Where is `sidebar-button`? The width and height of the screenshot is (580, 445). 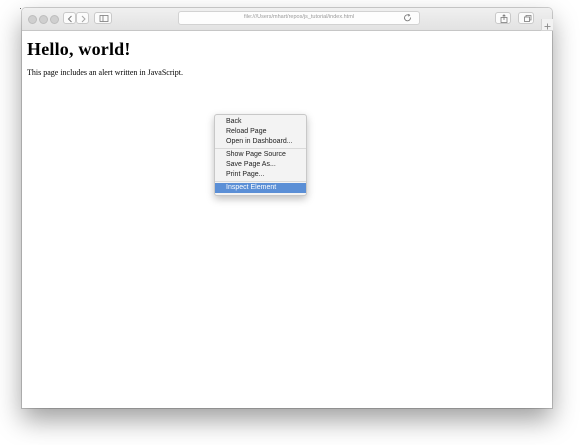 sidebar-button is located at coordinates (103, 18).